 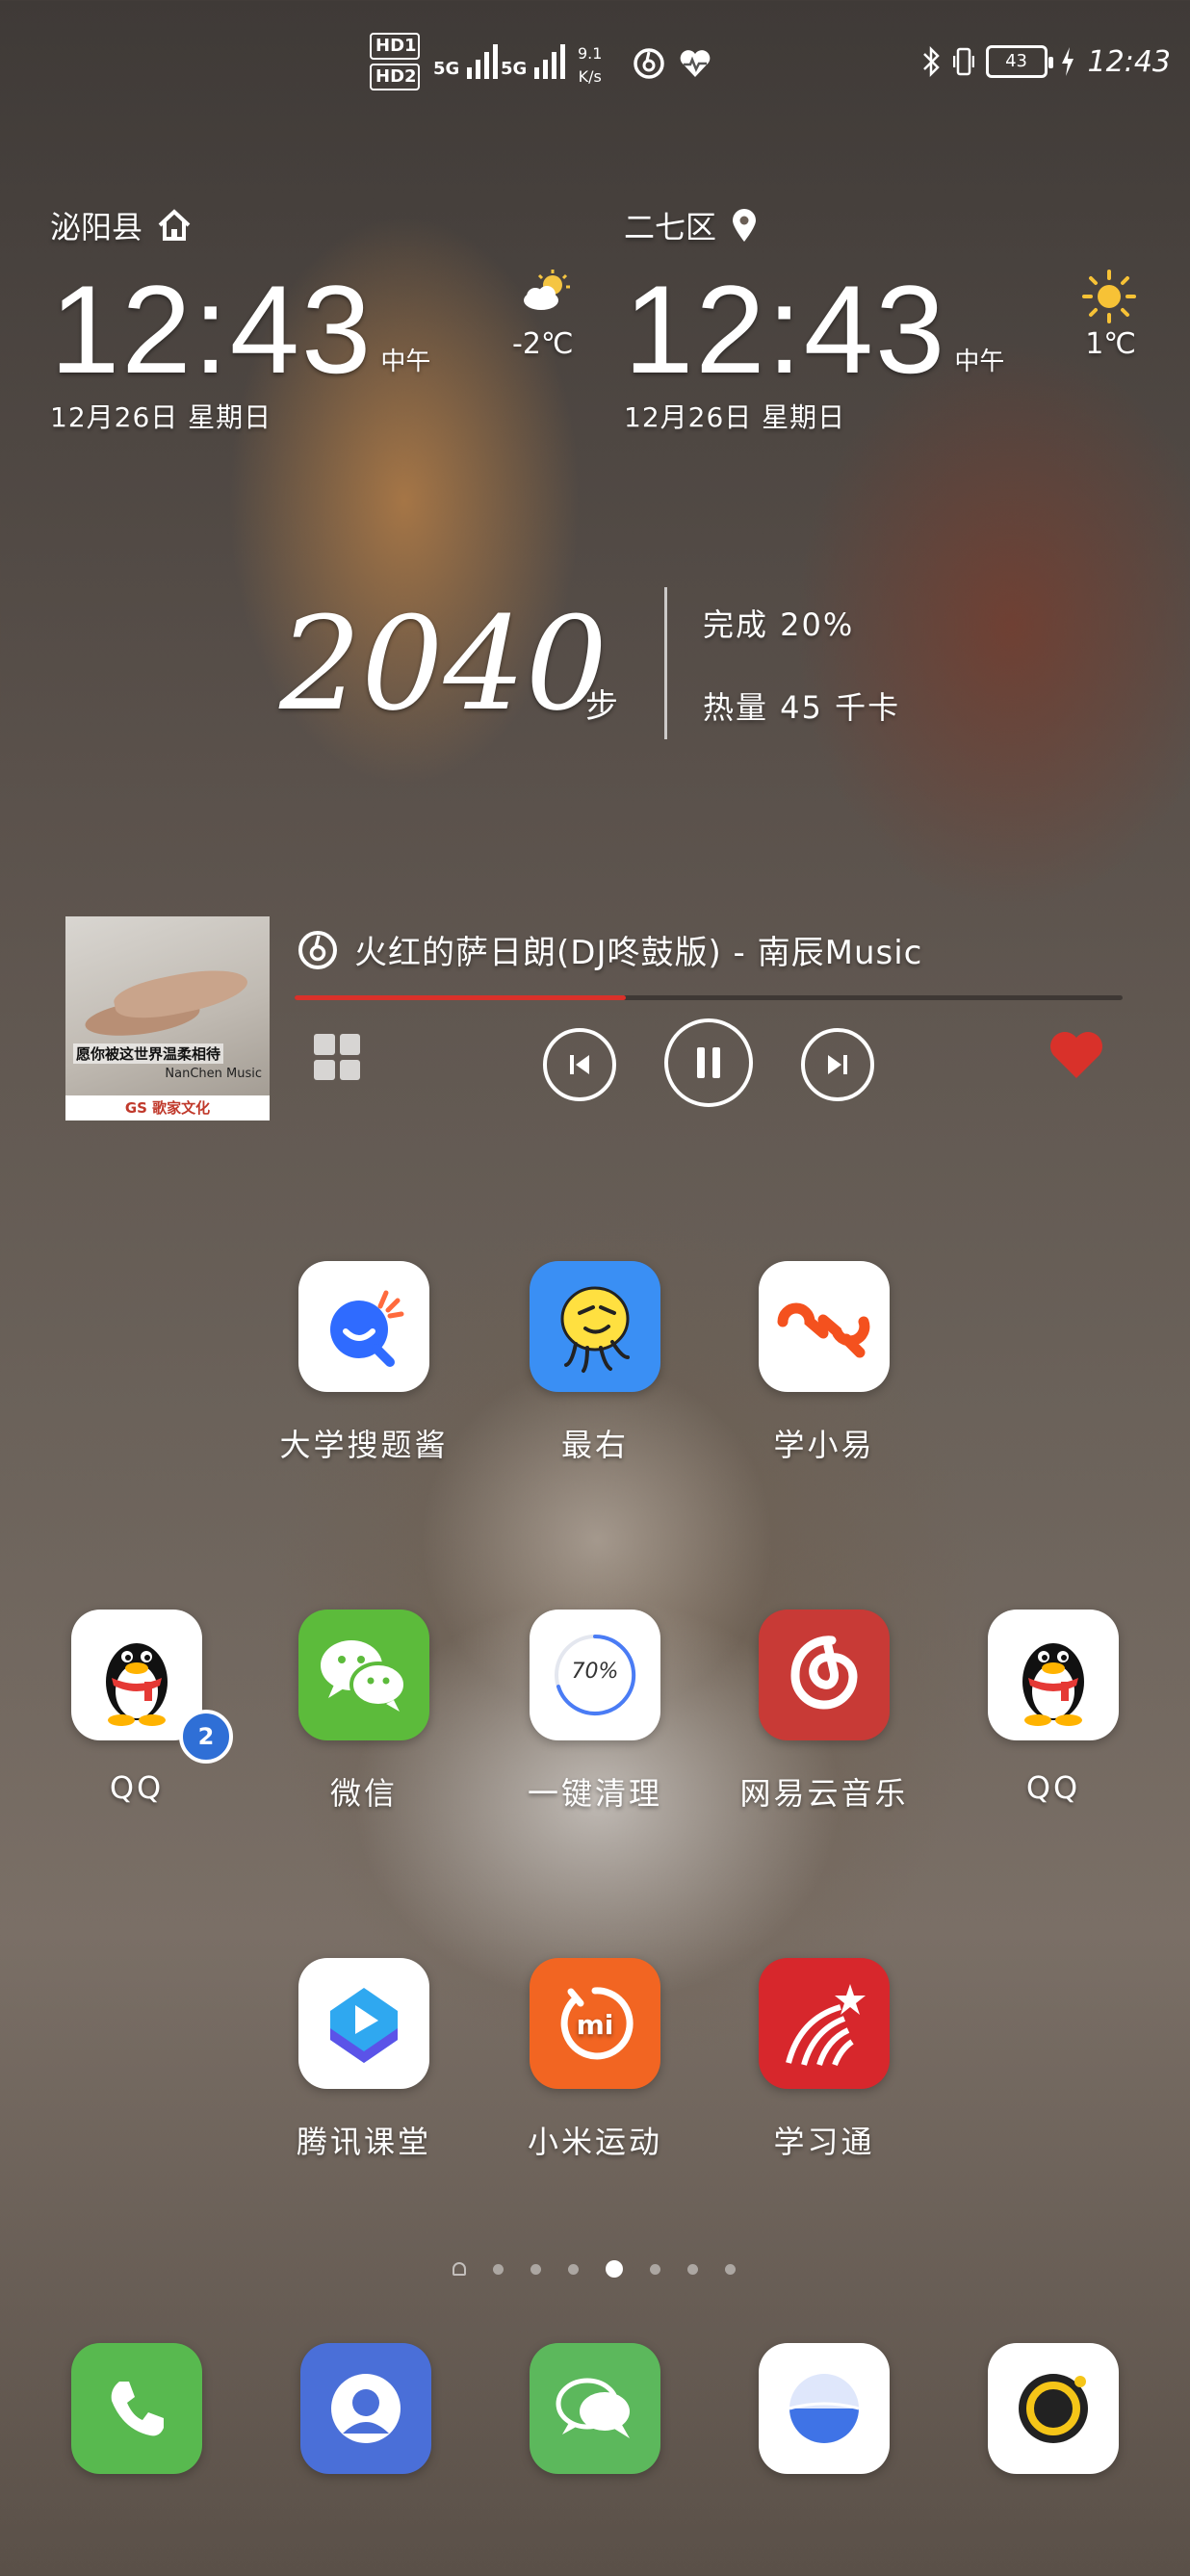 I want to click on app-netease-music: 网易云音乐, so click(x=824, y=1712).